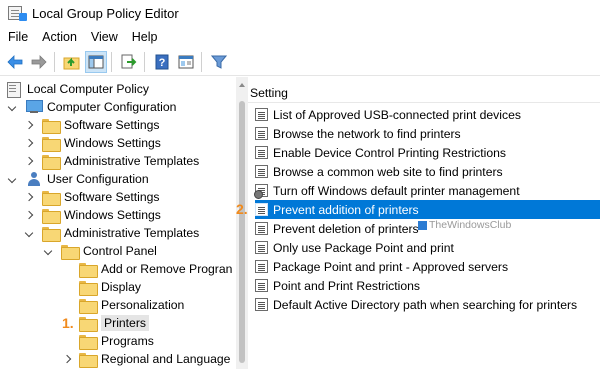 This screenshot has height=369, width=600. I want to click on setting-row: Browse the network to find printers, so click(427, 133).